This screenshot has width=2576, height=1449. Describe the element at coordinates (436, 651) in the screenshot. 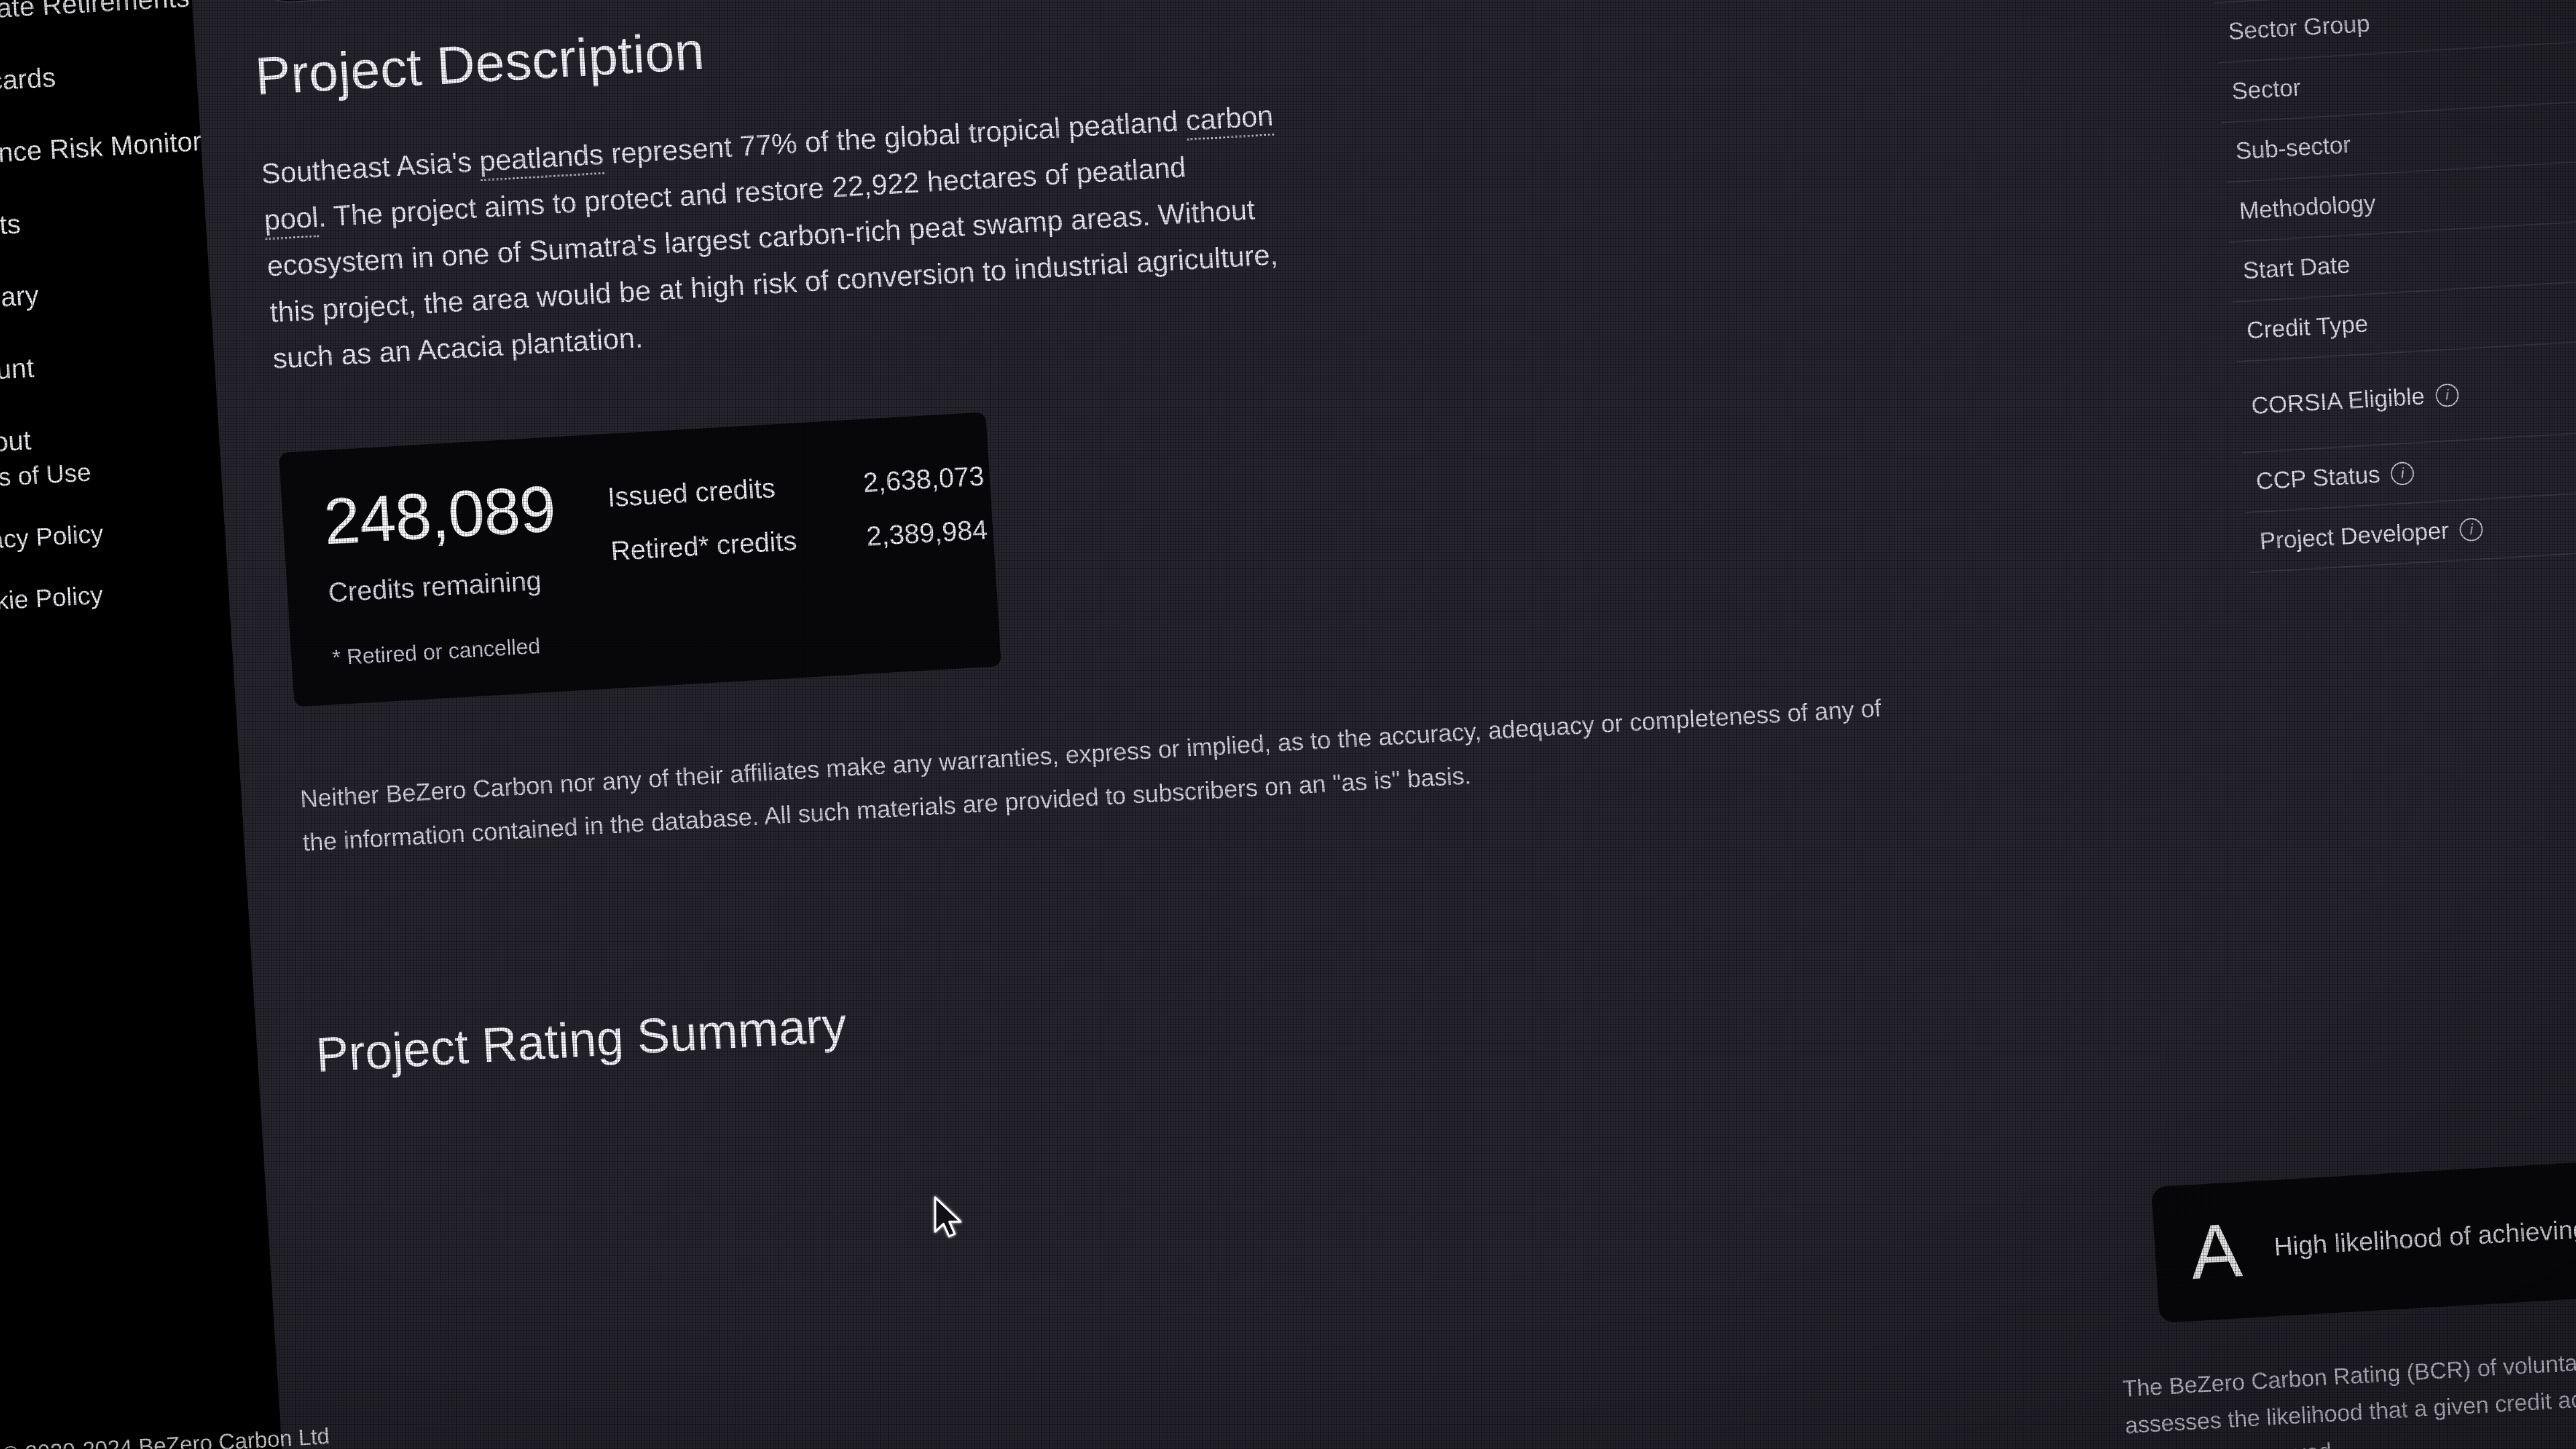

I see `credits-footnote: * Retired or cancelled` at that location.